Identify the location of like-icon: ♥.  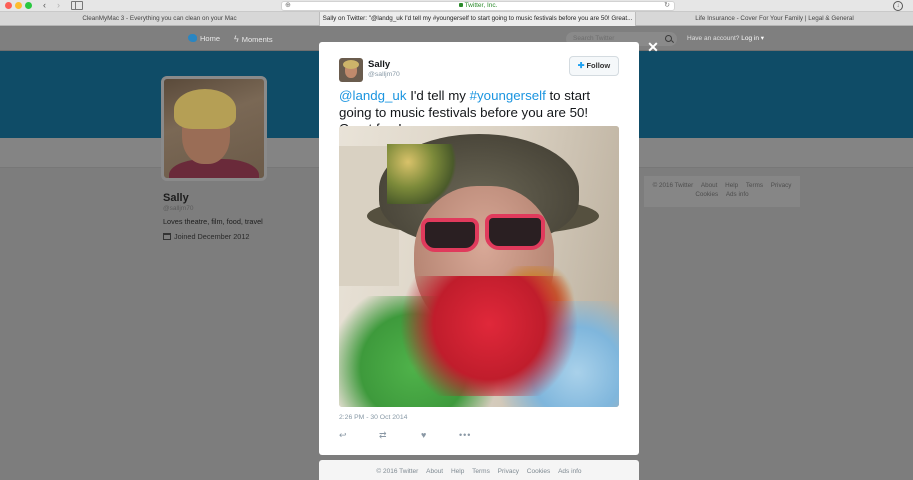
(423, 435).